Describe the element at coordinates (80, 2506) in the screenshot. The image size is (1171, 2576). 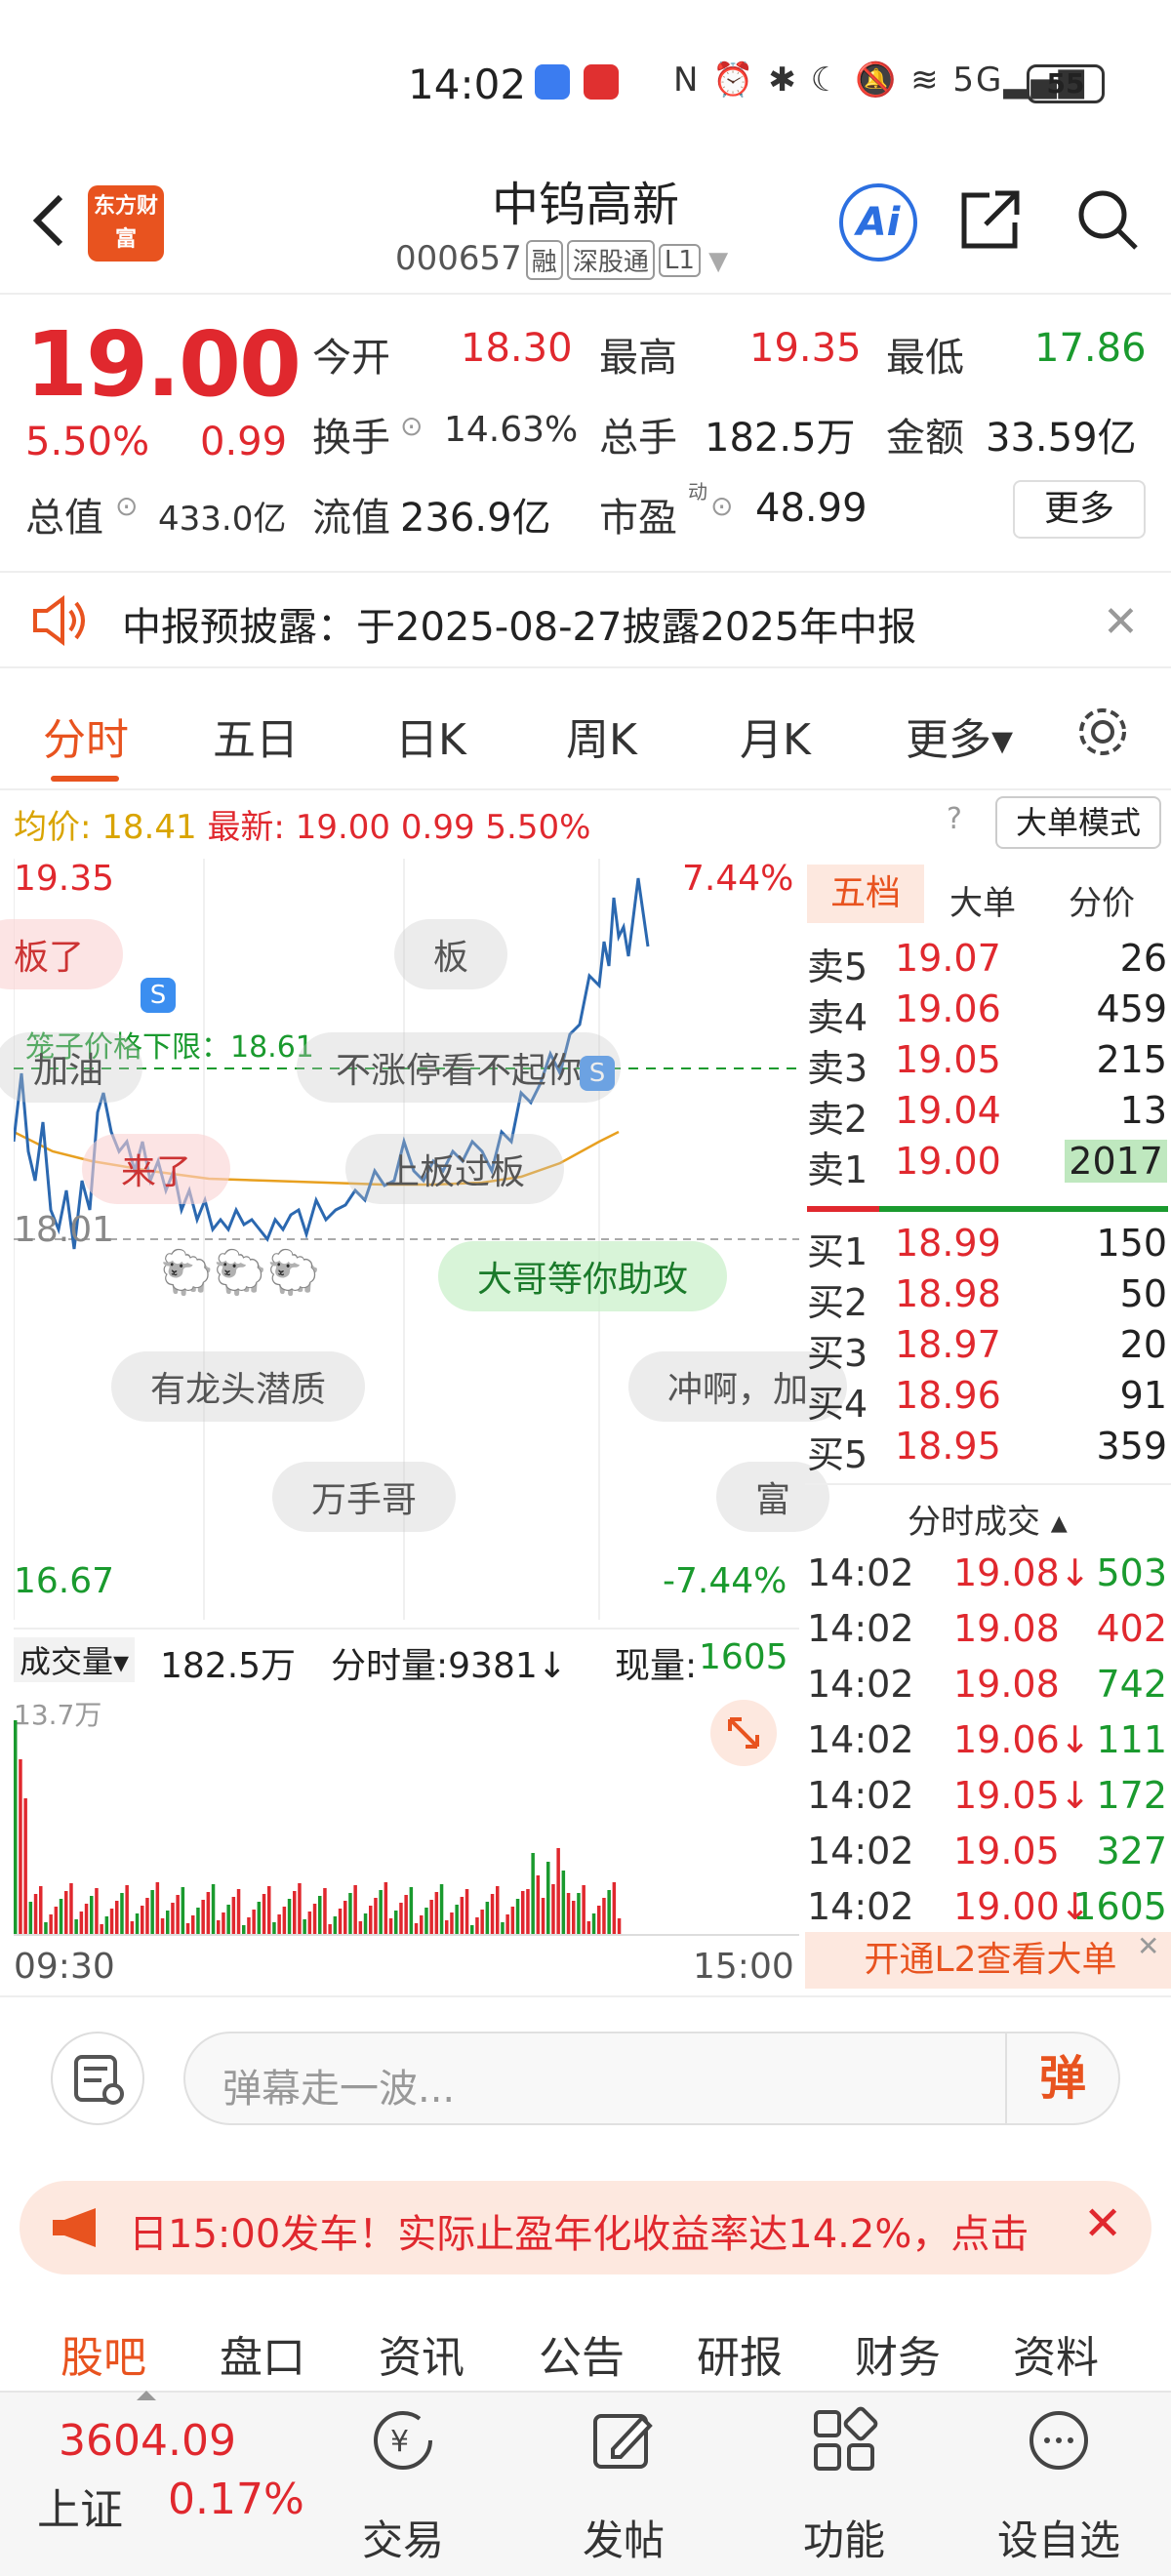
I see `index-name: 上证` at that location.